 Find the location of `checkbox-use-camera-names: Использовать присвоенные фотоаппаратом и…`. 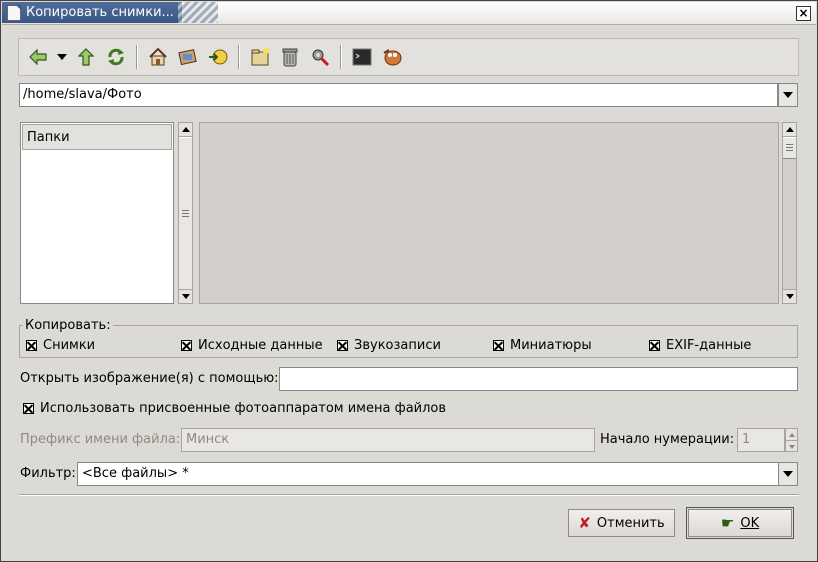

checkbox-use-camera-names: Использовать присвоенные фотоаппаратом и… is located at coordinates (234, 408).